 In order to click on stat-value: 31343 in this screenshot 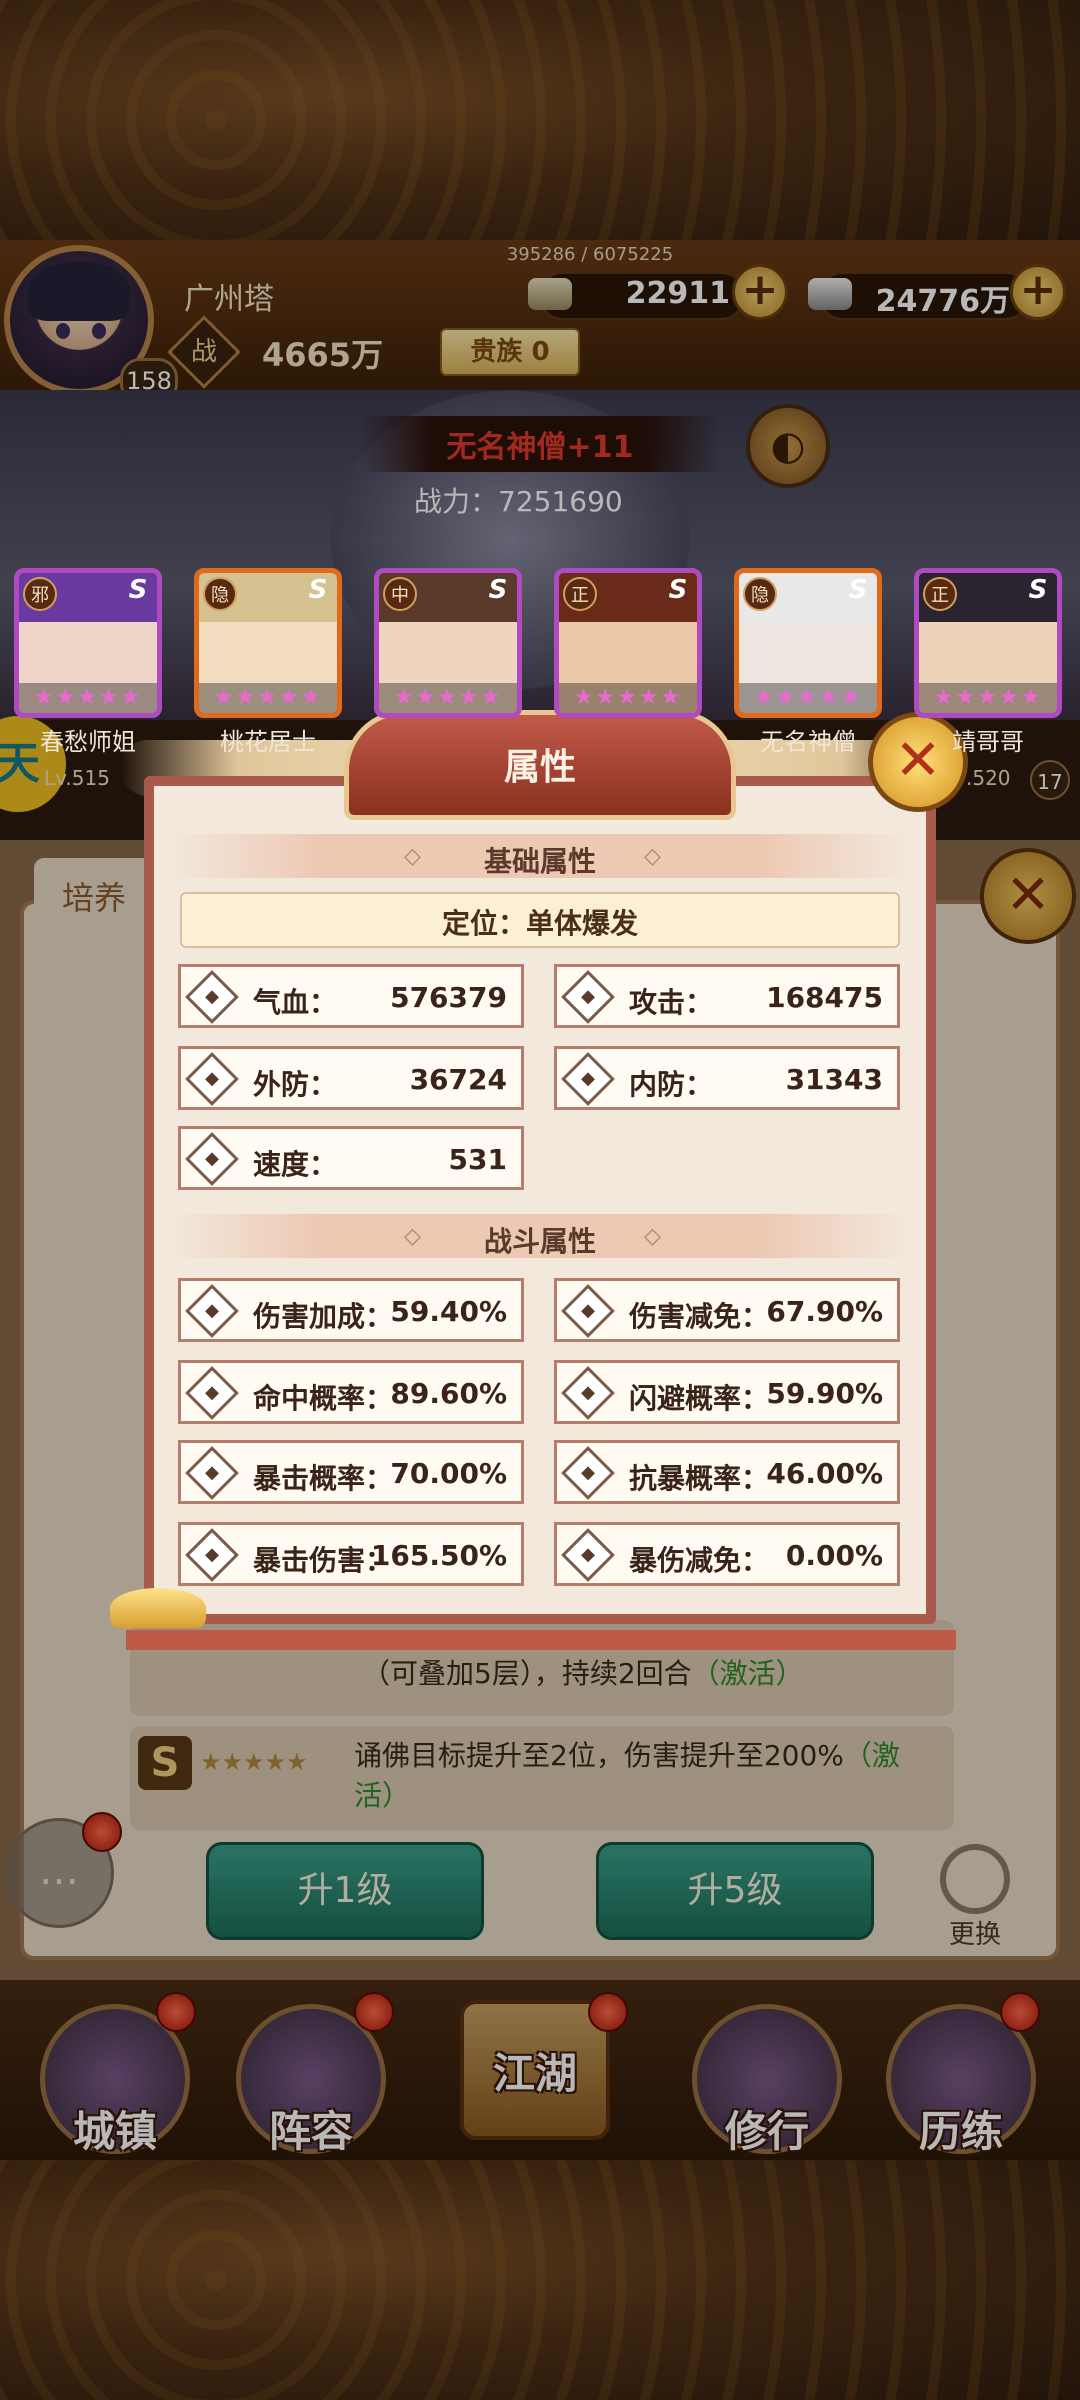, I will do `click(834, 1079)`.